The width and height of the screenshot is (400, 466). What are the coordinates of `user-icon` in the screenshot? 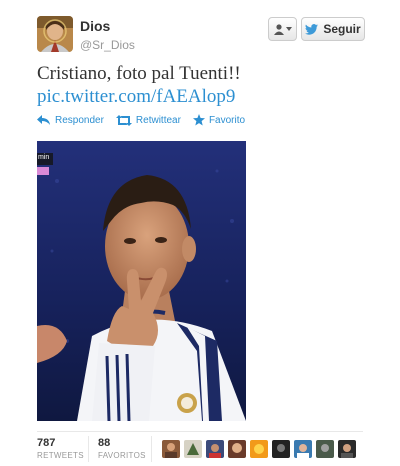 It's located at (278, 29).